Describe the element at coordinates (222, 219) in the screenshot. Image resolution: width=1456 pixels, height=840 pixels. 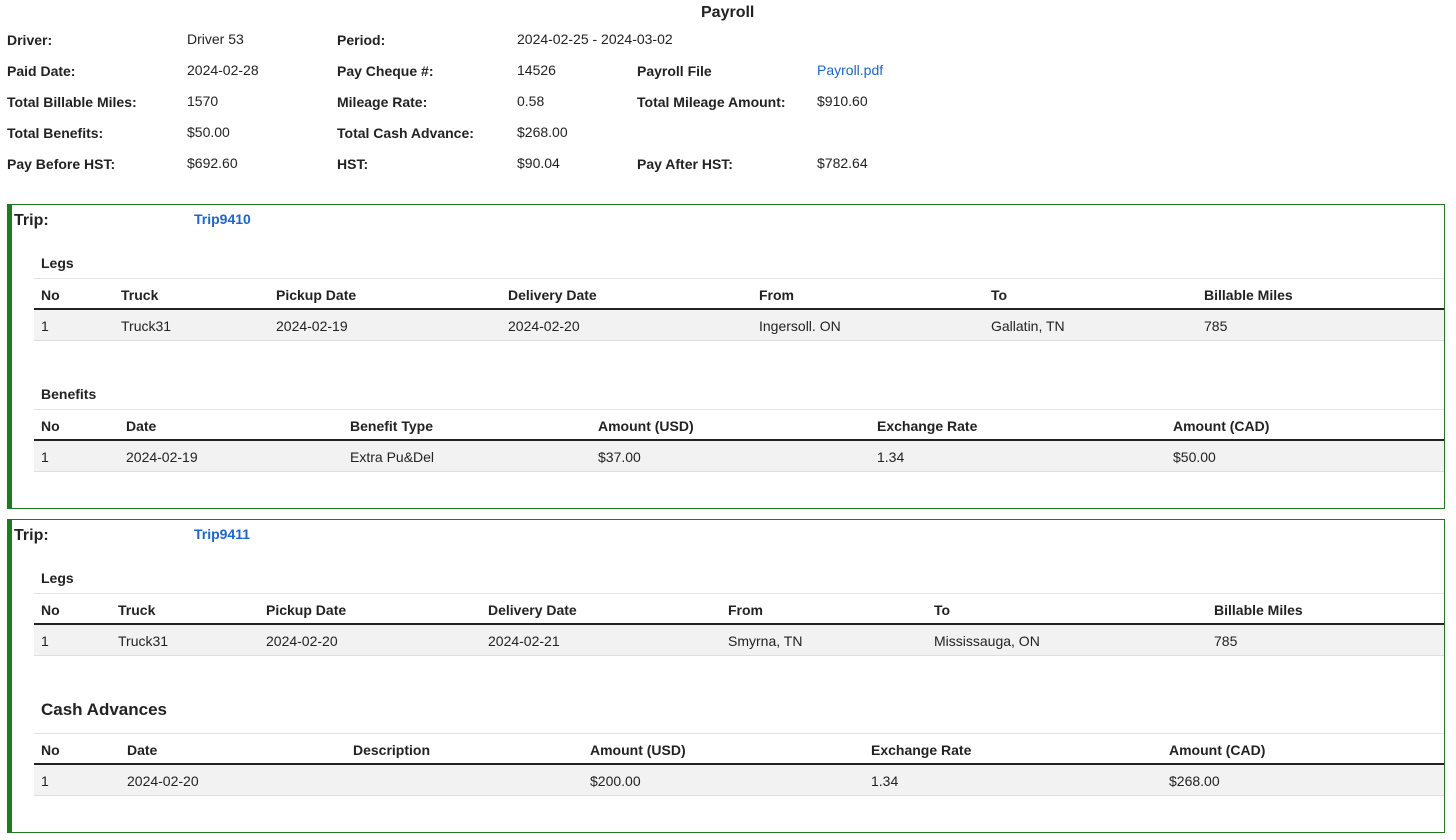
I see `trip-link: Trip9410` at that location.